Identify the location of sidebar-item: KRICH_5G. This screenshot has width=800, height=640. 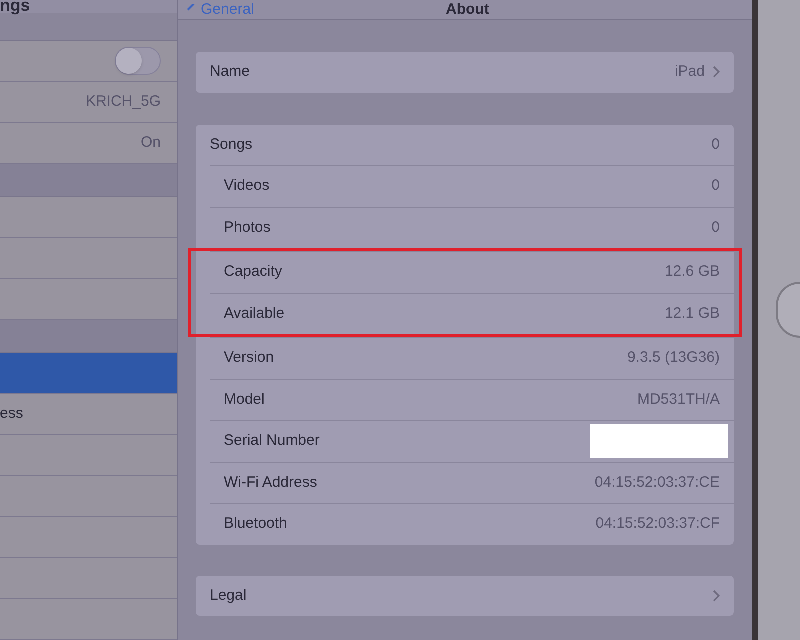
(88, 102).